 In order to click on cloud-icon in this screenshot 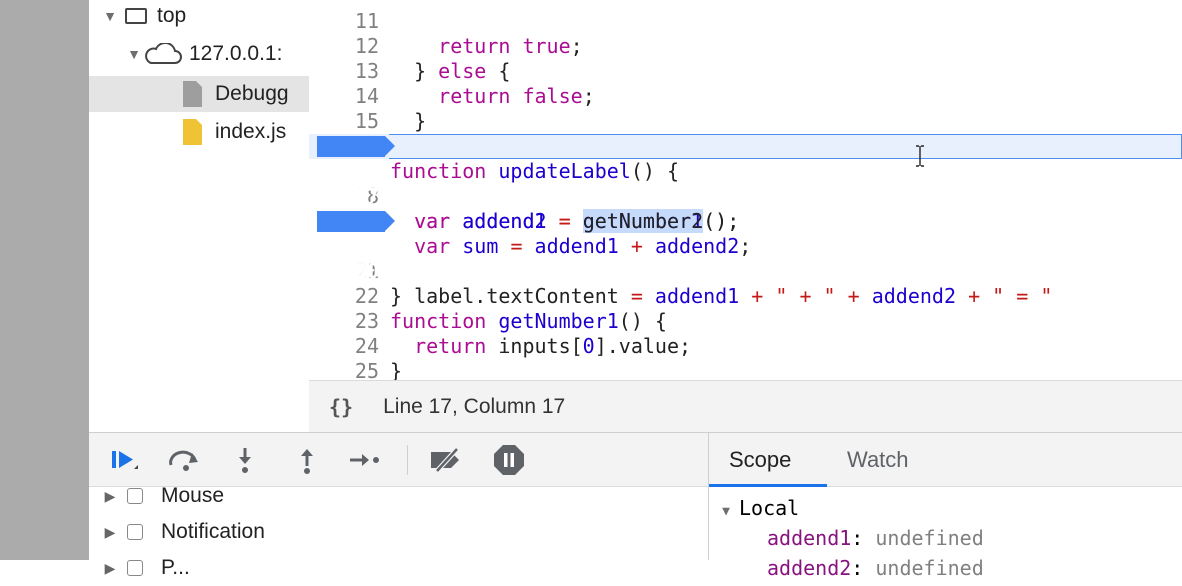, I will do `click(163, 53)`.